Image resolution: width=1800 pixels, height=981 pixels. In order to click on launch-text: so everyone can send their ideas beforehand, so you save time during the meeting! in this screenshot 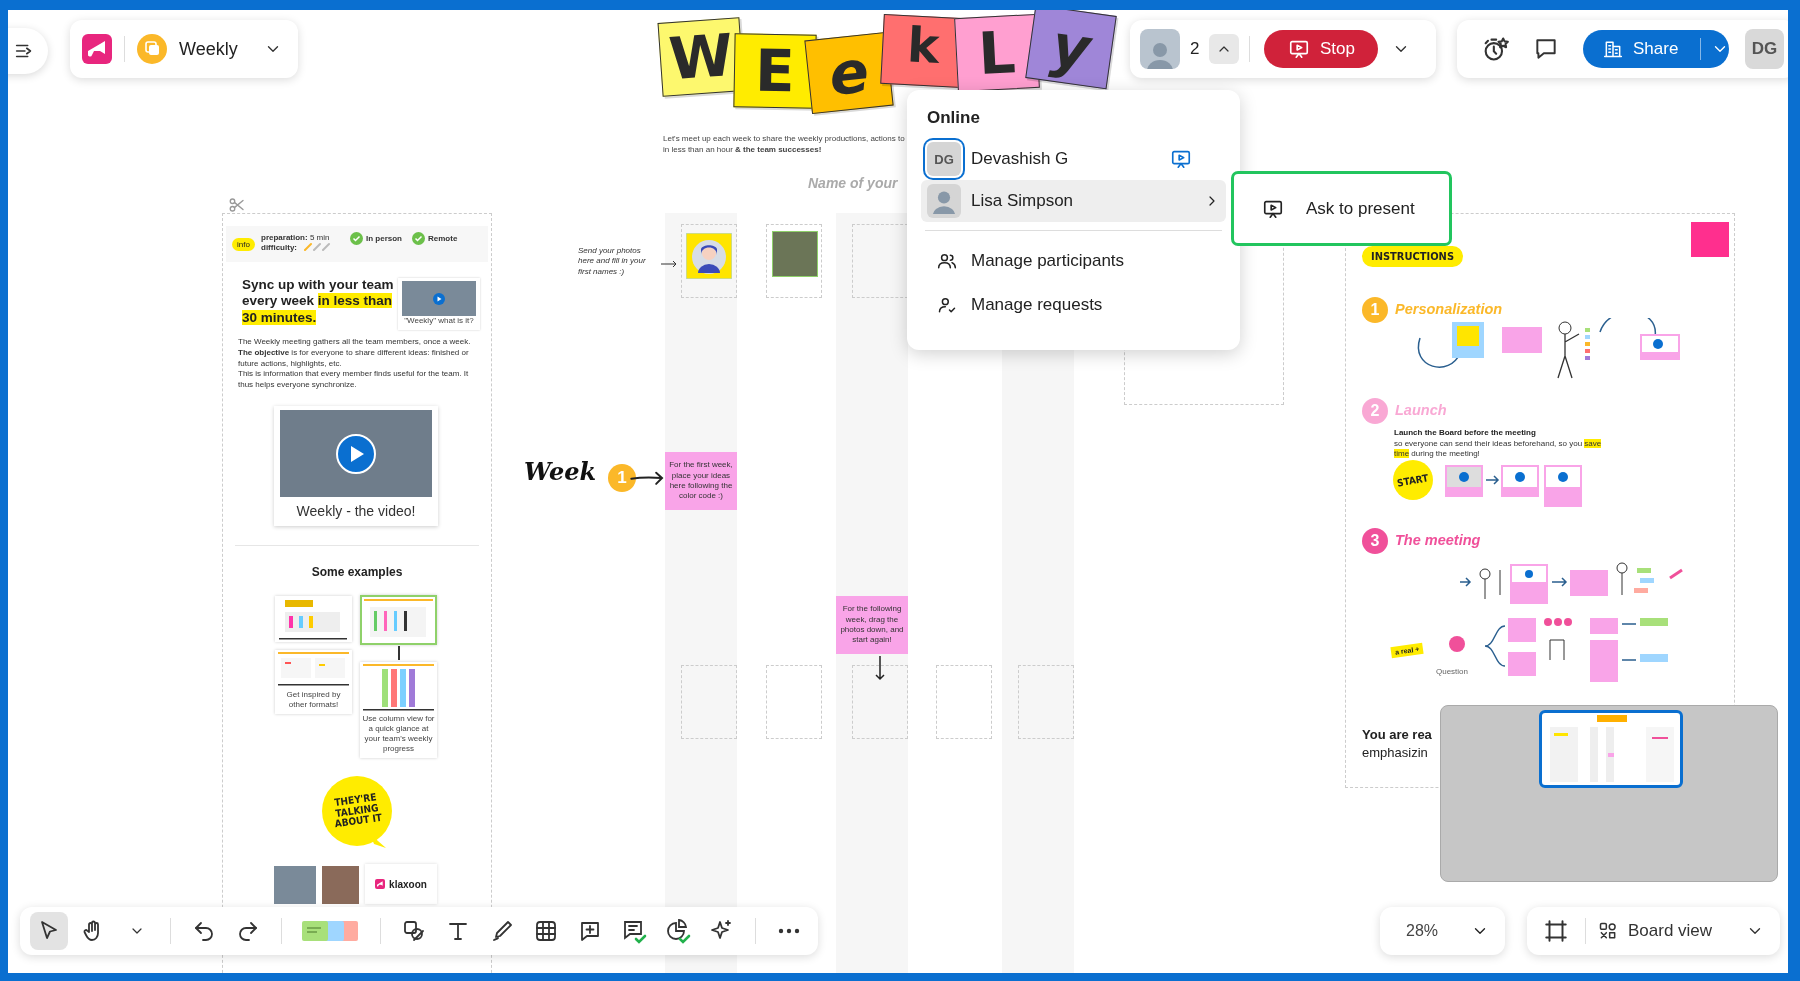, I will do `click(1498, 449)`.